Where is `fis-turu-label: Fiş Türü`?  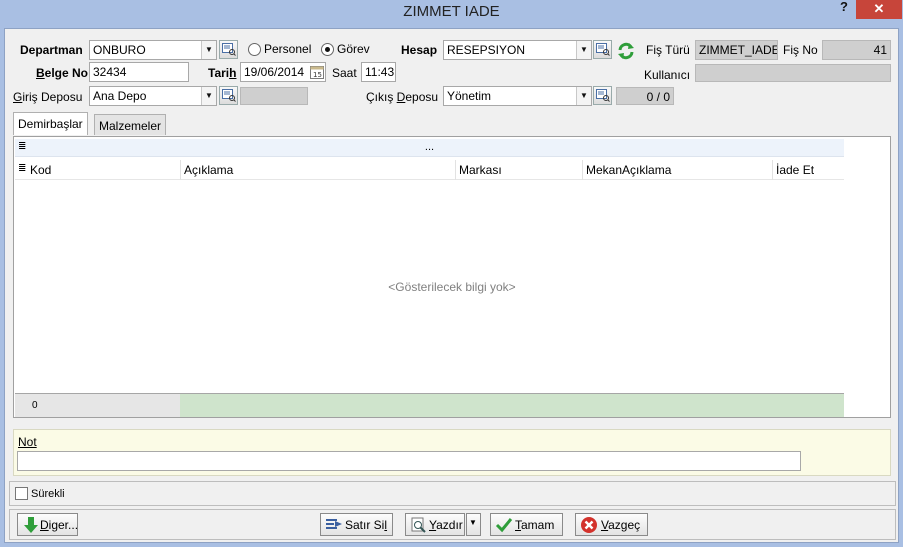
fis-turu-label: Fiş Türü is located at coordinates (668, 50).